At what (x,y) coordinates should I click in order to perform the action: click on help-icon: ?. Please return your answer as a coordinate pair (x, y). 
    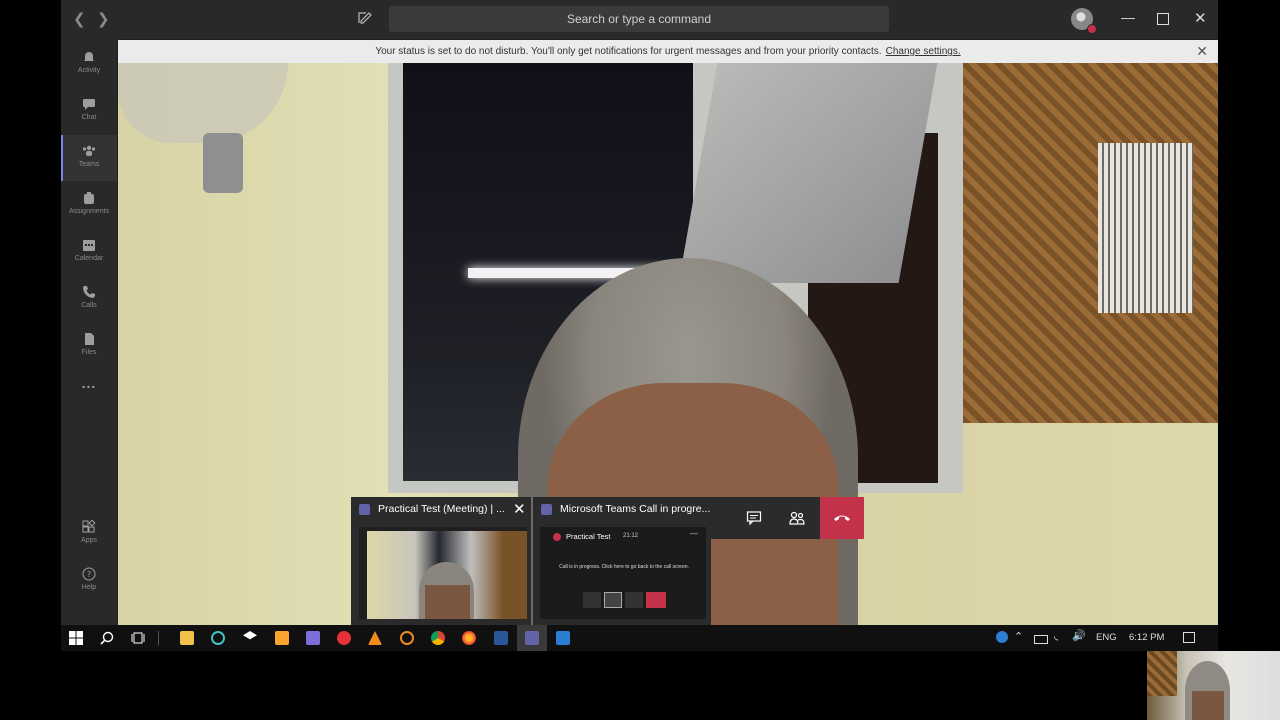
    Looking at the image, I should click on (89, 574).